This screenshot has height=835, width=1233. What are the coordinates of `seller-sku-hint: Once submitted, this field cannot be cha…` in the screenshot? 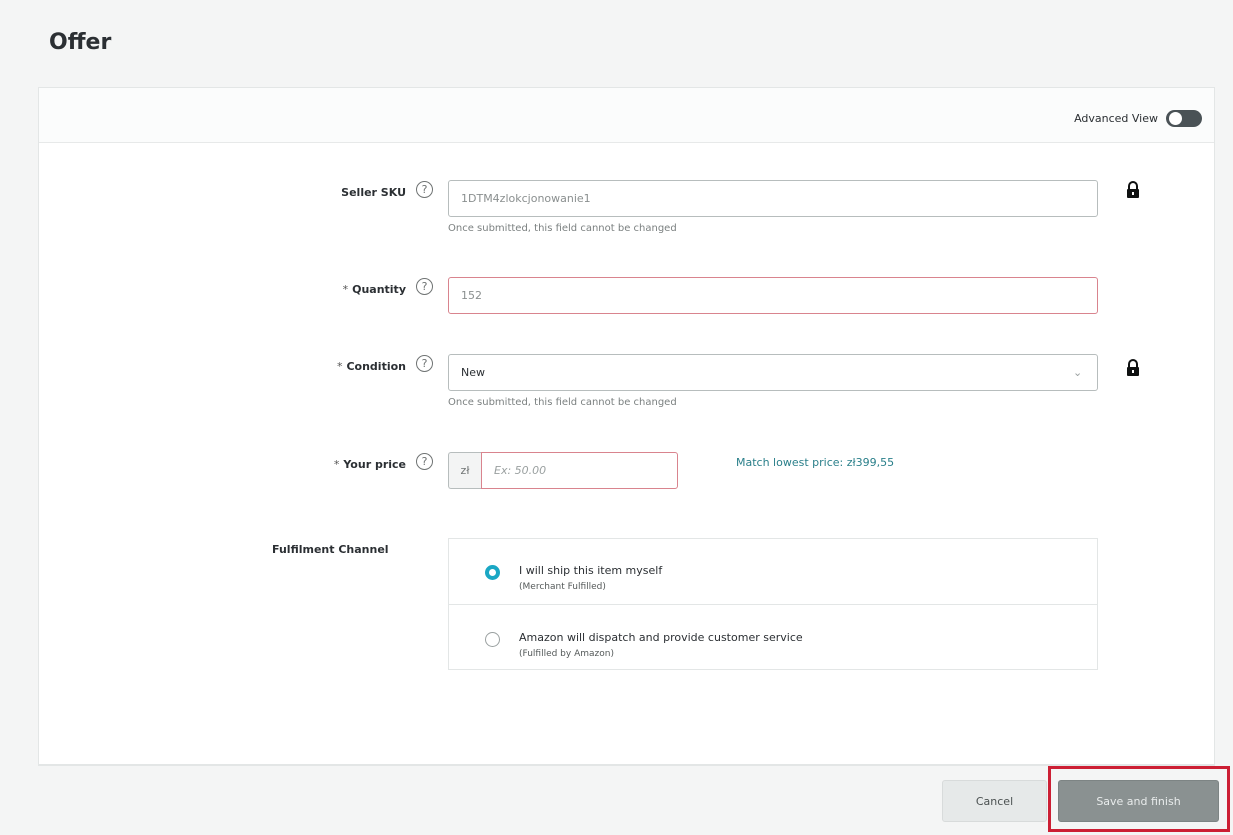 It's located at (562, 228).